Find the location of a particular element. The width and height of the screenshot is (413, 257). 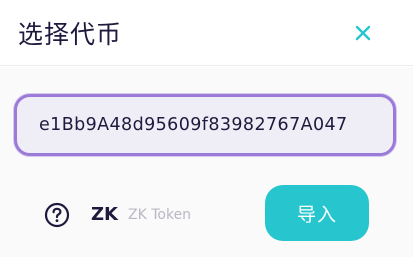

question-circle-icon is located at coordinates (57, 215).